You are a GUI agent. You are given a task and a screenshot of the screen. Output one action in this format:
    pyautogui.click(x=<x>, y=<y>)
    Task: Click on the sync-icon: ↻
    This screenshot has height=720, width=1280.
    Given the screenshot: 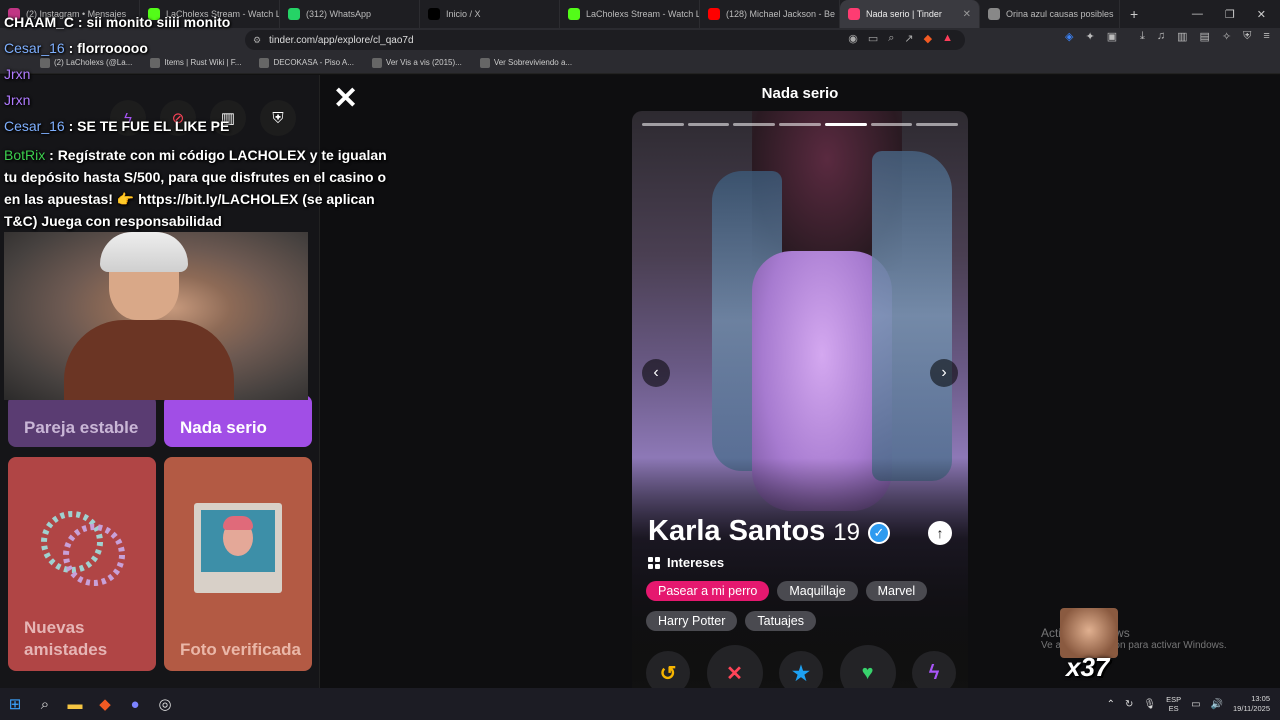 What is the action you would take?
    pyautogui.click(x=1129, y=704)
    